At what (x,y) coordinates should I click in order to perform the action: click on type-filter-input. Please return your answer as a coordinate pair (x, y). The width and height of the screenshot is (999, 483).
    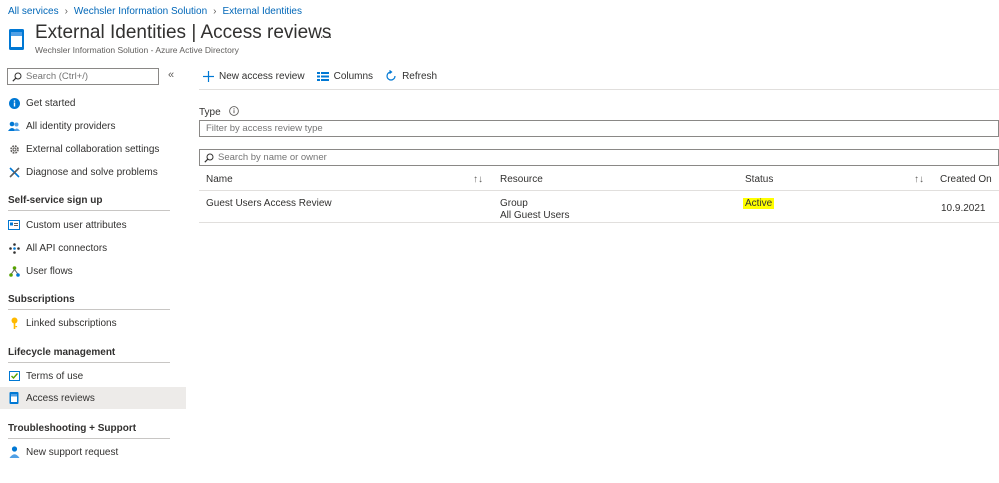
    Looking at the image, I should click on (556, 128).